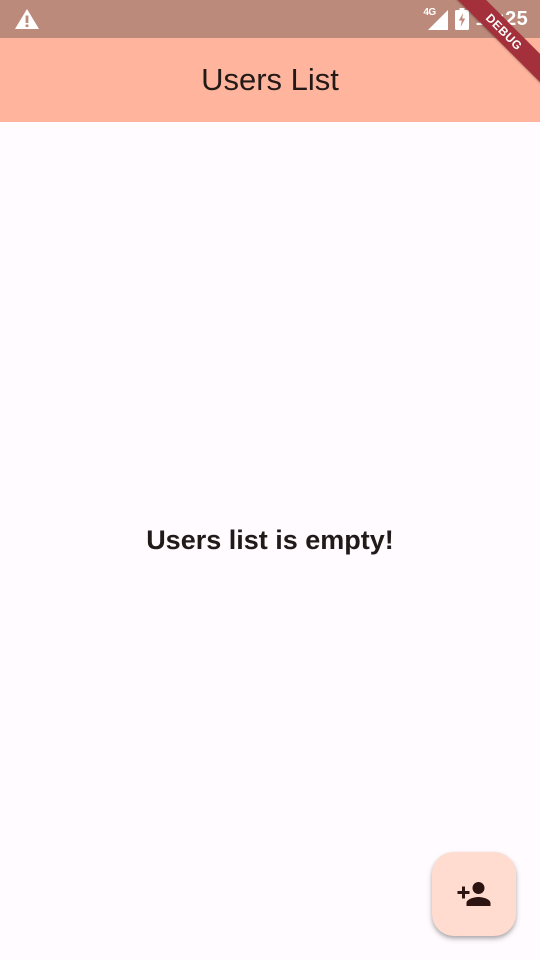 The width and height of the screenshot is (540, 960). I want to click on signal-icon, so click(438, 20).